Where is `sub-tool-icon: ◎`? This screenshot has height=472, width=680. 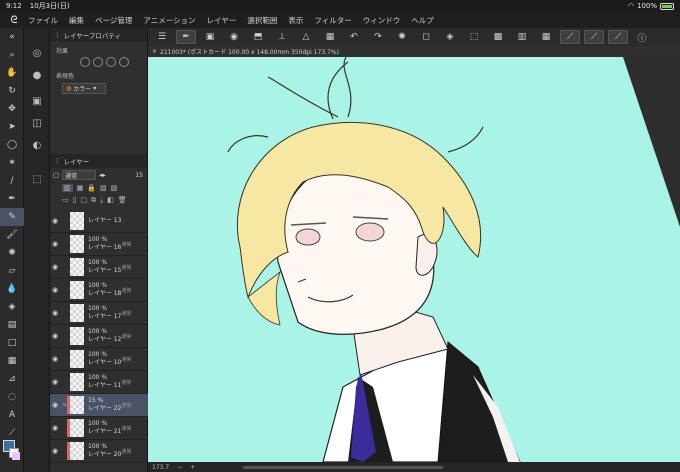 sub-tool-icon: ◎ is located at coordinates (37, 53).